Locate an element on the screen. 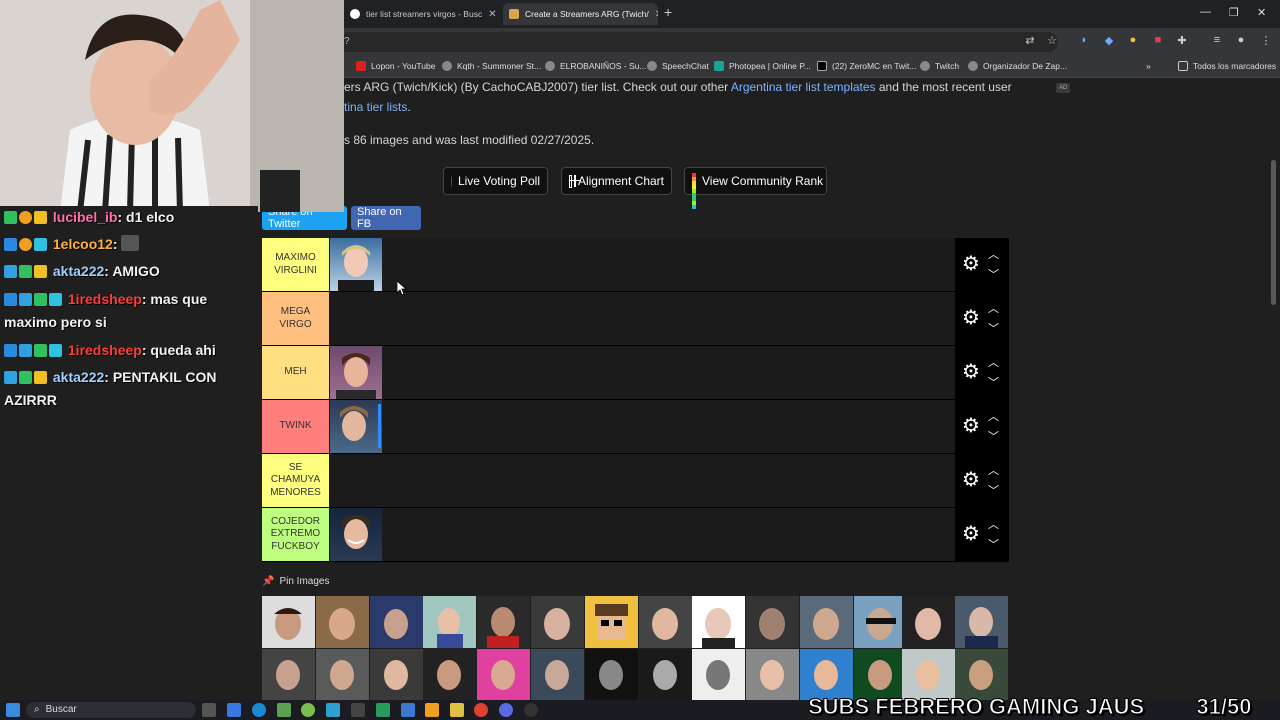 The height and width of the screenshot is (720, 1280). alignment-chart-button: Alignment Chart is located at coordinates (616, 181).